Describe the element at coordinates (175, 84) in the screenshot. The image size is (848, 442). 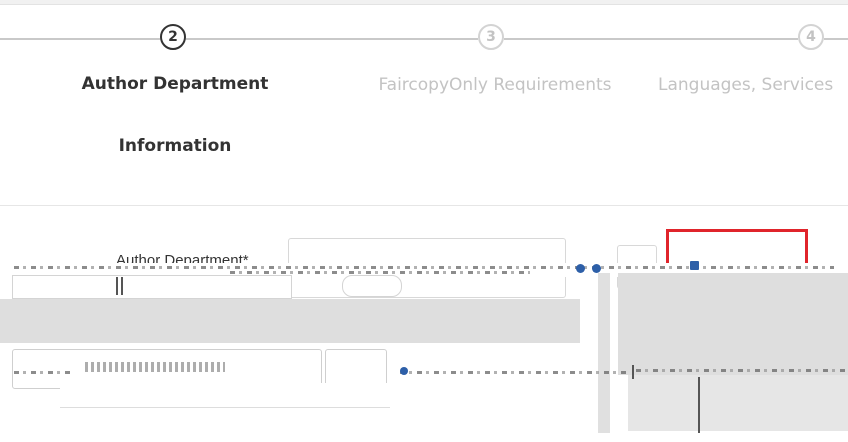
I see `step-2-label-line1: Author Department` at that location.